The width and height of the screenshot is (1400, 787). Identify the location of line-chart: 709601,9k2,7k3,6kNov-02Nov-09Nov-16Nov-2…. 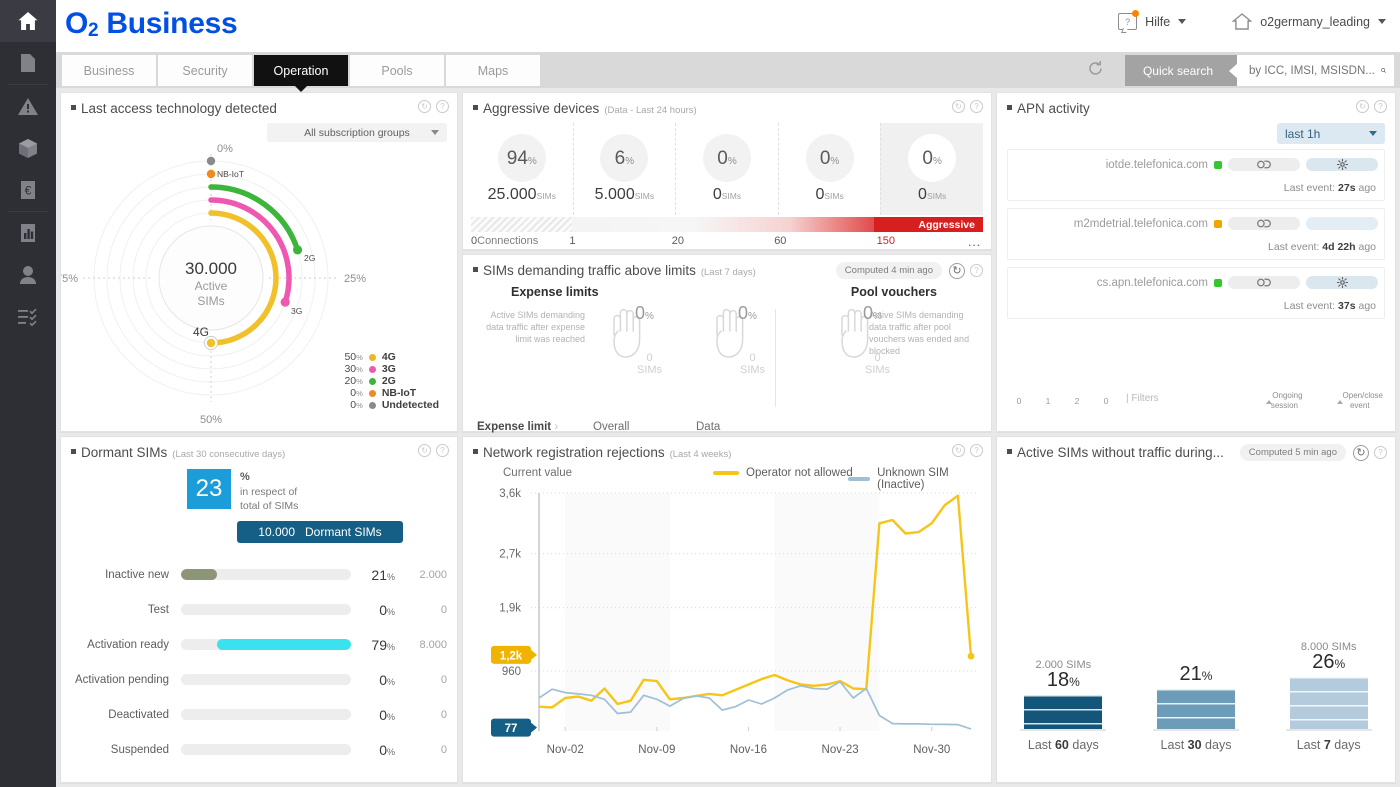
(727, 633).